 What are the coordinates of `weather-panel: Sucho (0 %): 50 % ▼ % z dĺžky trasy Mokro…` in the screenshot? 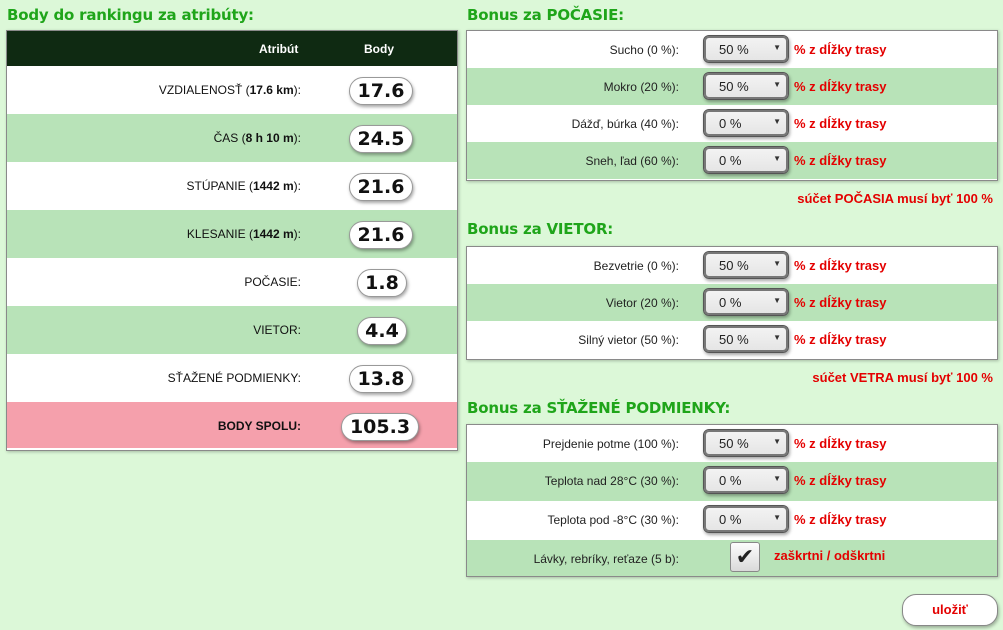 It's located at (732, 105).